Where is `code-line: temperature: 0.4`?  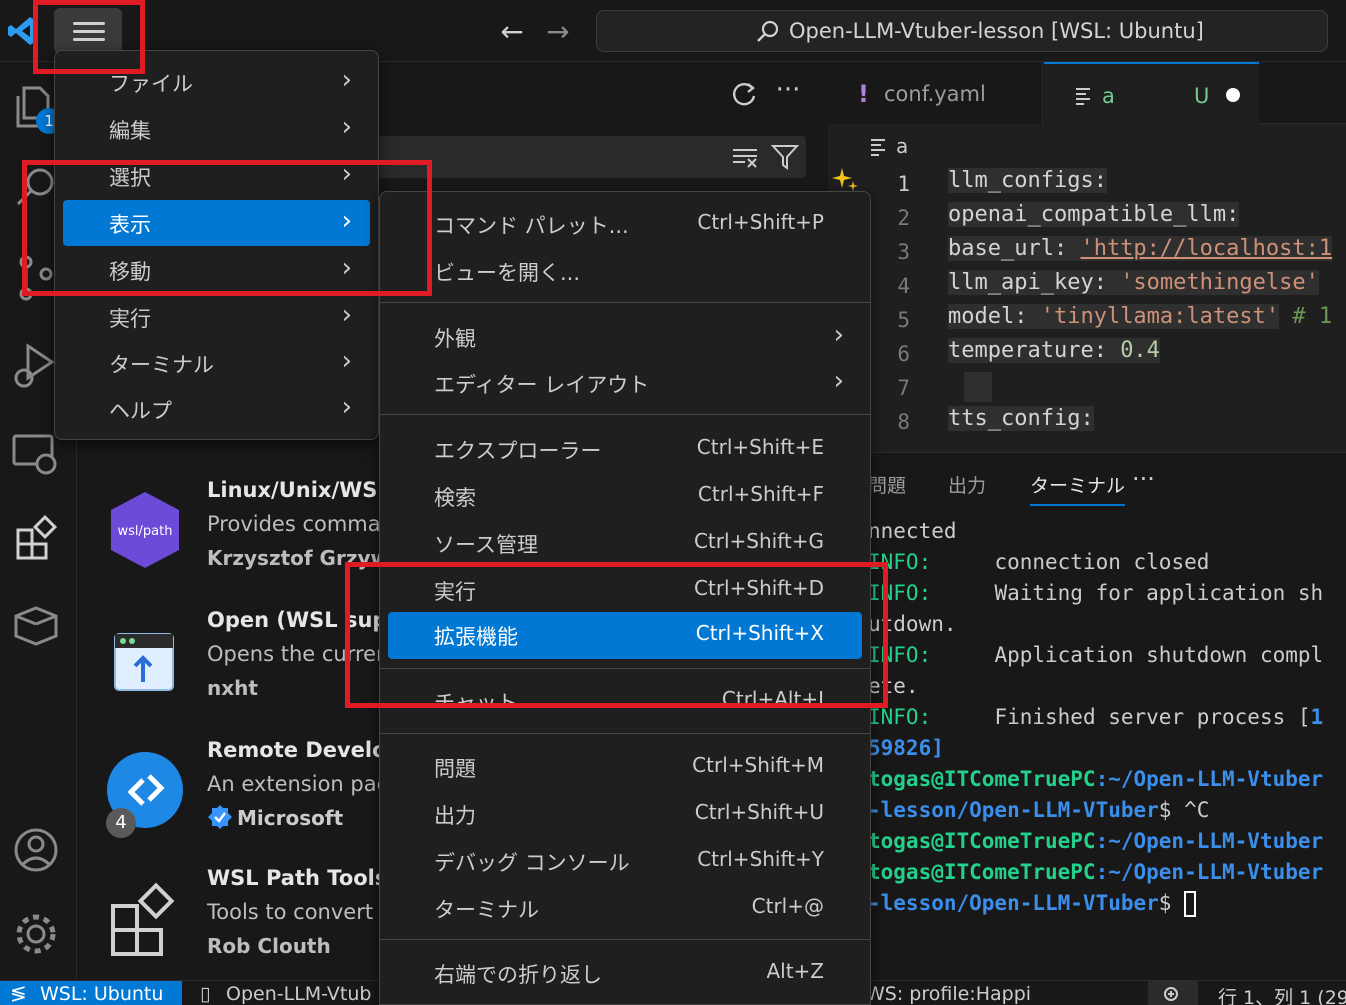 code-line: temperature: 0.4 is located at coordinates (1054, 350).